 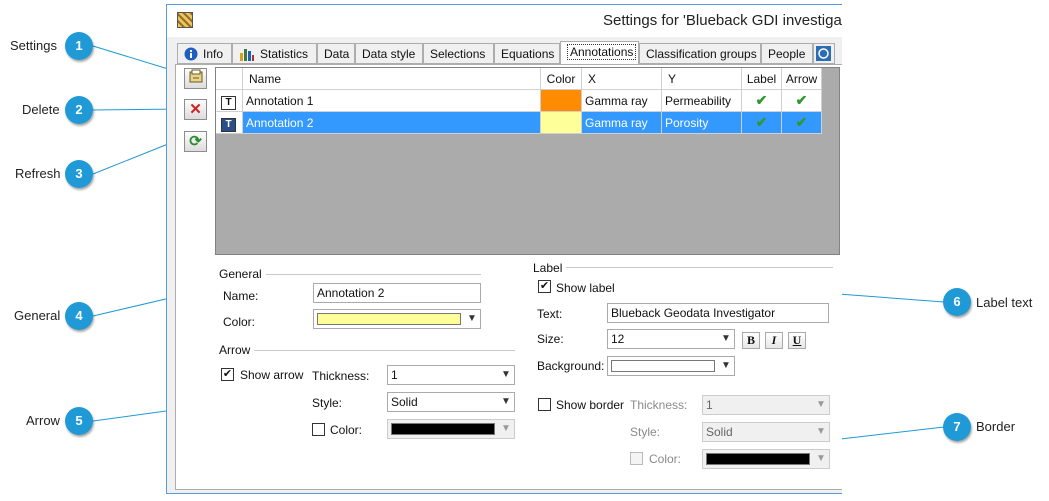 I want to click on grid-header-label: Label, so click(x=762, y=79).